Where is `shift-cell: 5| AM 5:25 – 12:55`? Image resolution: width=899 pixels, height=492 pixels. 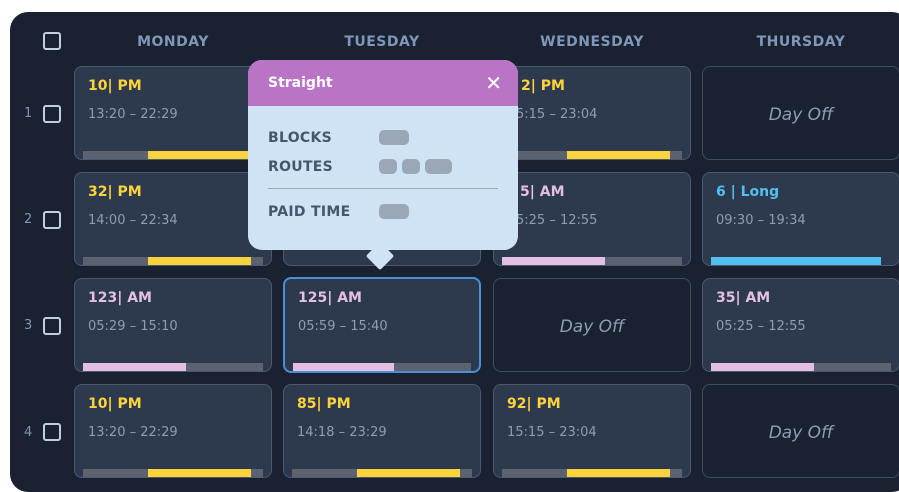 shift-cell: 5| AM 5:25 – 12:55 is located at coordinates (592, 219).